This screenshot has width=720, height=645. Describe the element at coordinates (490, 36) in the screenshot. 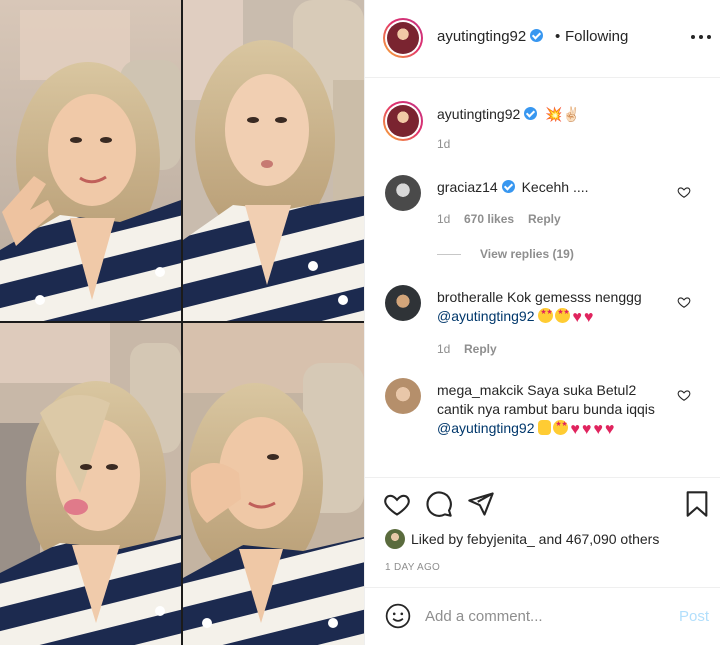

I see `author-username: ayutingting92` at that location.